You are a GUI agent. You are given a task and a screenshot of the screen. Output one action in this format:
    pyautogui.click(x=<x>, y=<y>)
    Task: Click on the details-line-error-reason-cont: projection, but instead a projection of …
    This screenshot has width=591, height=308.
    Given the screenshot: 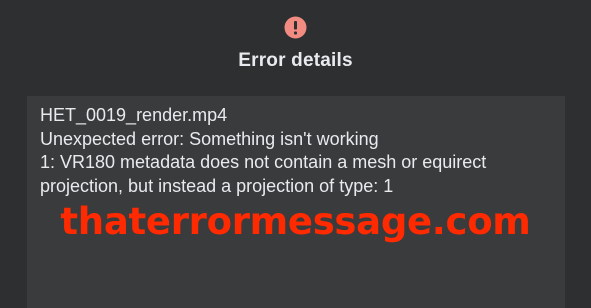 What is the action you would take?
    pyautogui.click(x=217, y=185)
    